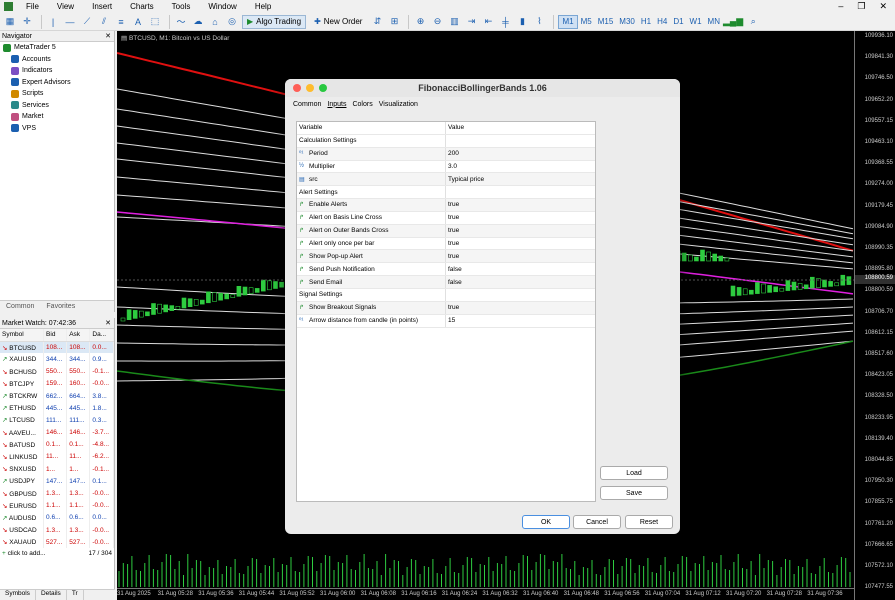 This screenshot has width=895, height=600. I want to click on minimize-window-icon, so click(310, 88).